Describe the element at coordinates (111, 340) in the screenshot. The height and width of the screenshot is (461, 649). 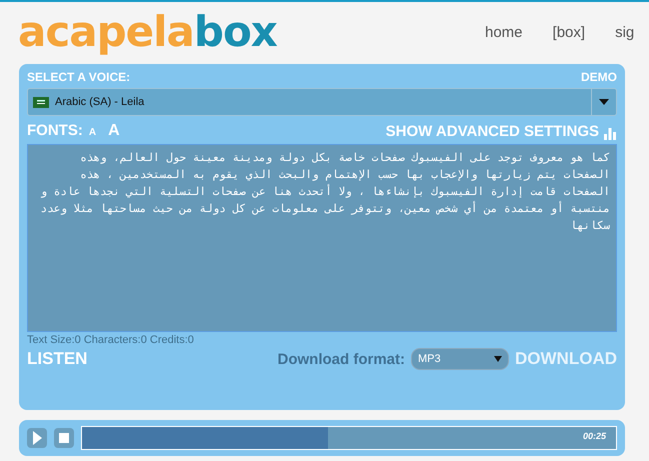
I see `text-stats: Text Size:0 Characters:0 Credits:0` at that location.